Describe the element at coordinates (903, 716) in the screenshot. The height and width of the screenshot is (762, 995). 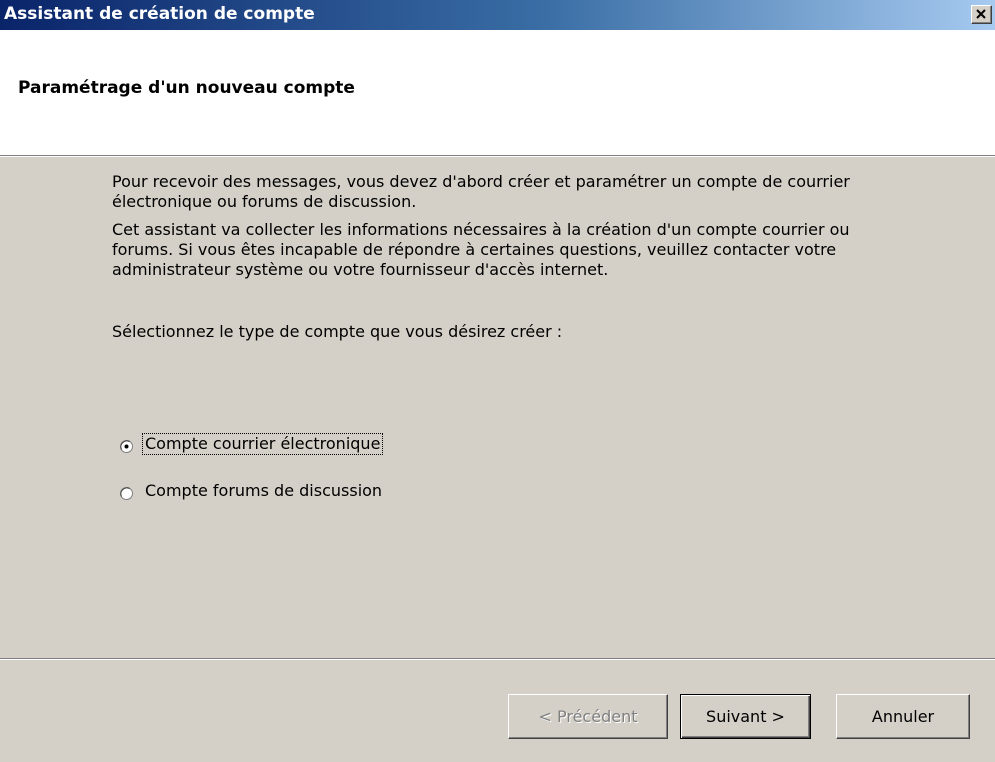
I see `cancel-button: Annuler` at that location.